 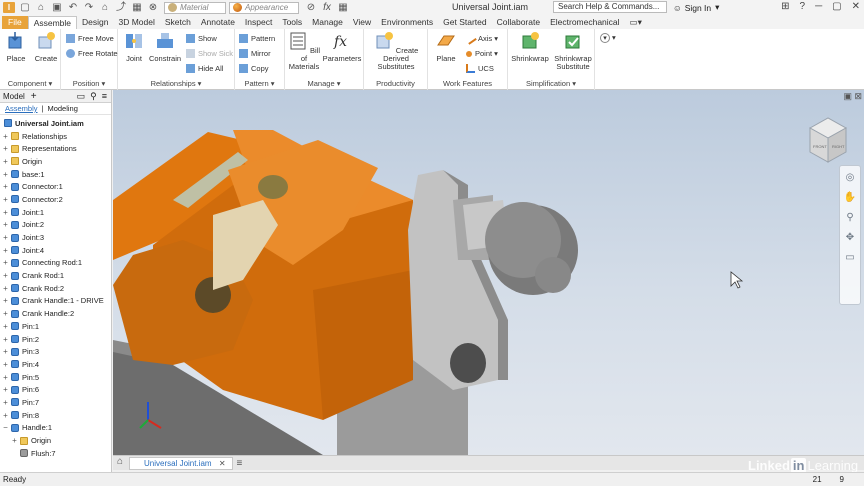 I want to click on tree-node: + Pin:6, so click(x=55, y=389).